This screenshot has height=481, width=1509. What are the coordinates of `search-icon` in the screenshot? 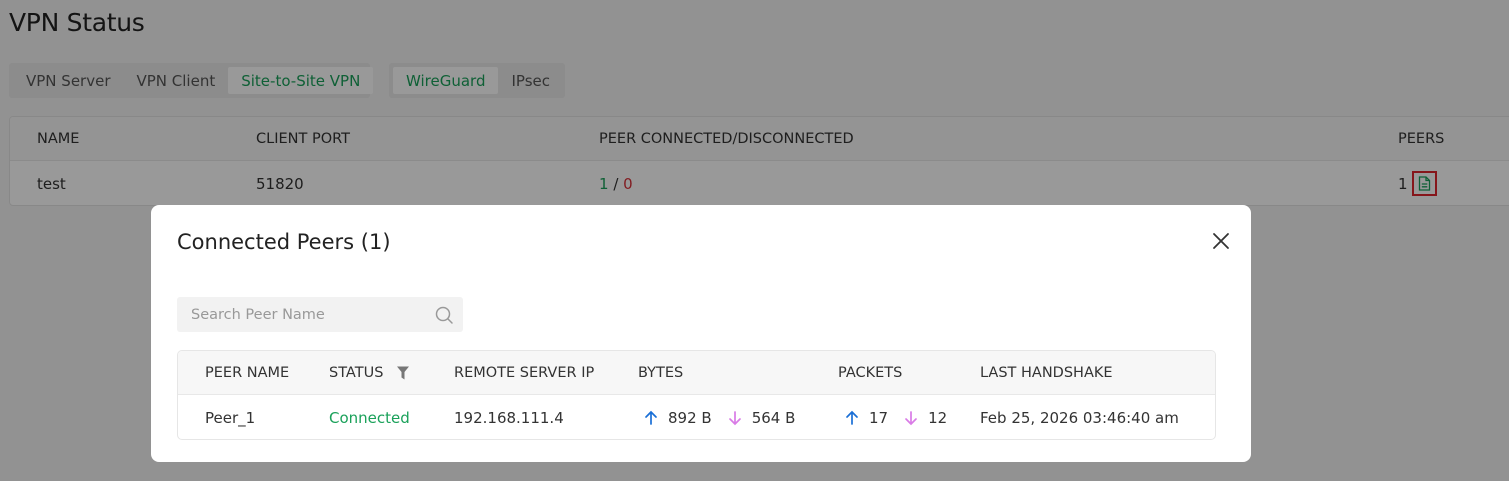 It's located at (444, 315).